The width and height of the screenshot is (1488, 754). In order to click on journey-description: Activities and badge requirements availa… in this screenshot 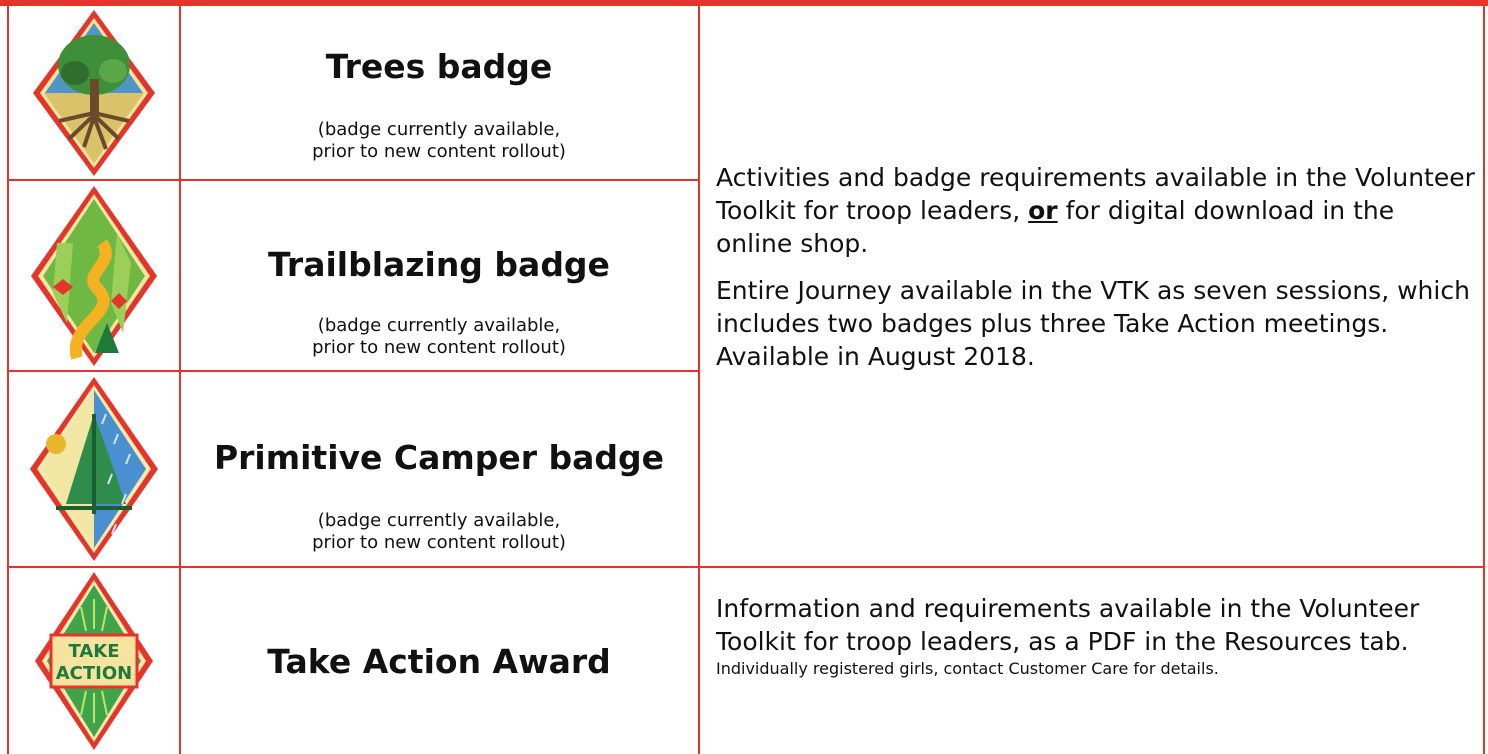, I will do `click(1096, 267)`.